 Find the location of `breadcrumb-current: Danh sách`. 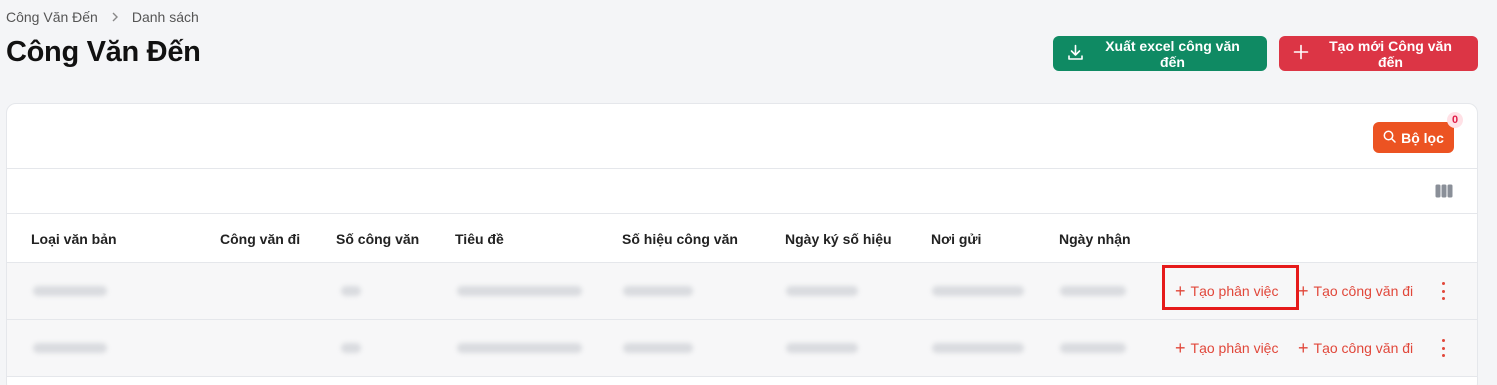

breadcrumb-current: Danh sách is located at coordinates (165, 17).